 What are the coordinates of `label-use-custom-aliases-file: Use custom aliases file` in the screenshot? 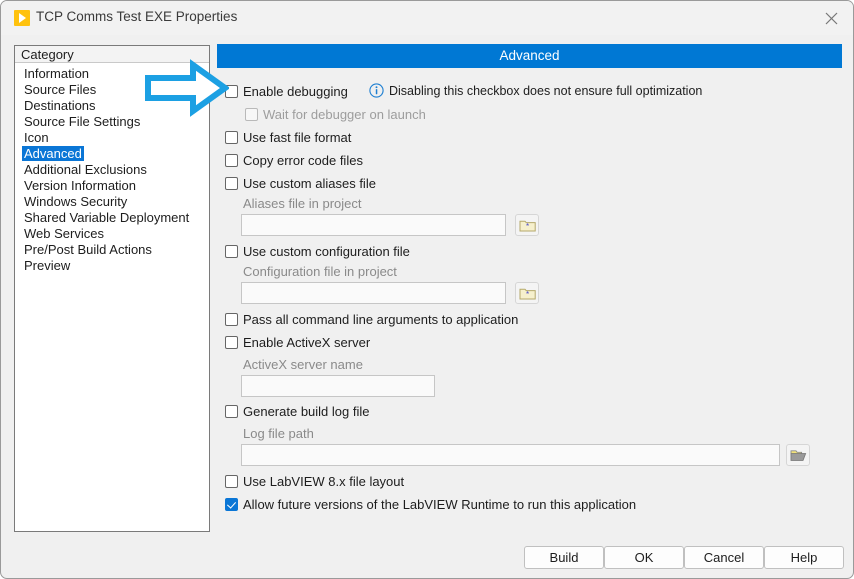 It's located at (309, 183).